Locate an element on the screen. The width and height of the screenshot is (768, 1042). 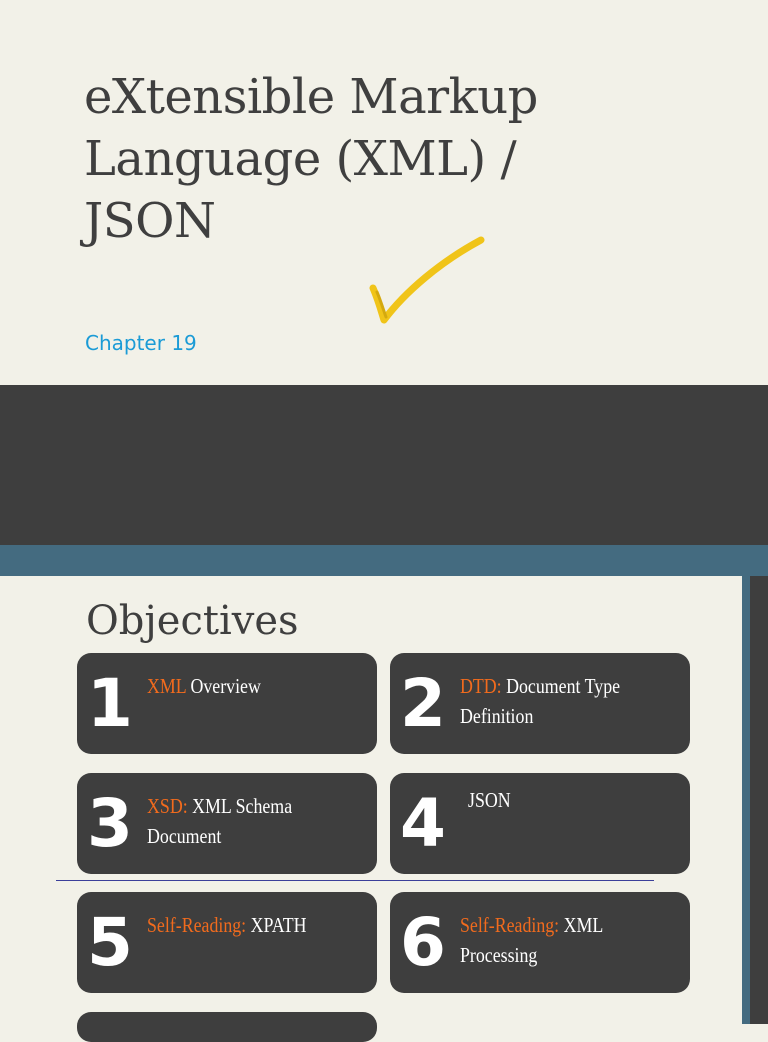
objective-number: 1 is located at coordinates (110, 703).